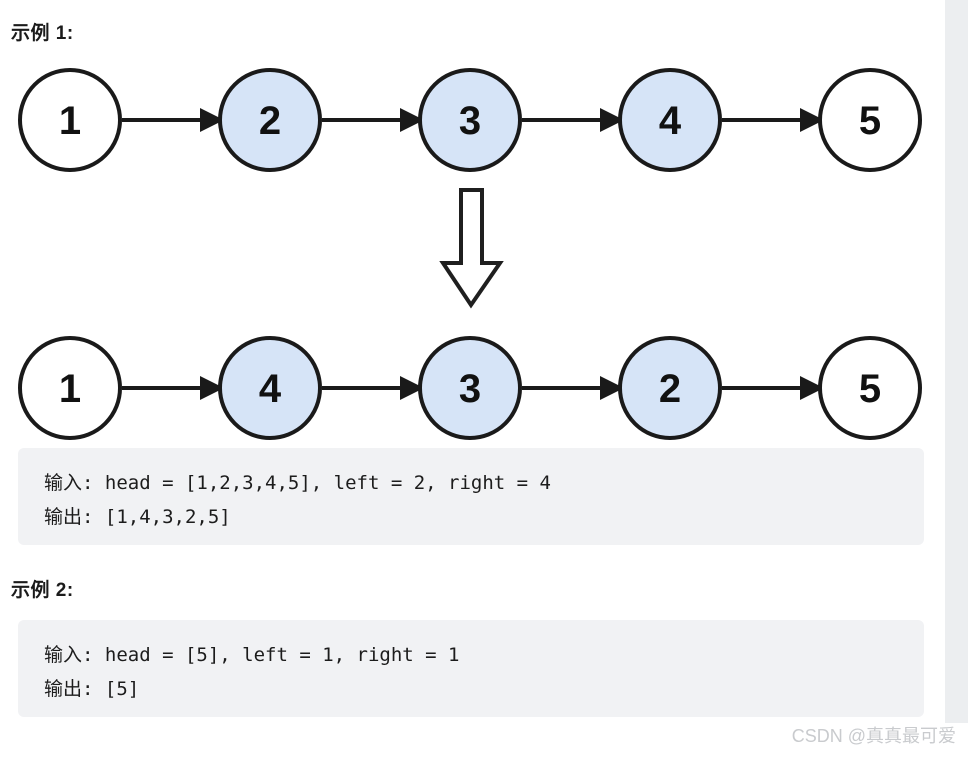 The height and width of the screenshot is (758, 970). I want to click on linked-list-row-input: 1 2 3 4 5, so click(470, 120).